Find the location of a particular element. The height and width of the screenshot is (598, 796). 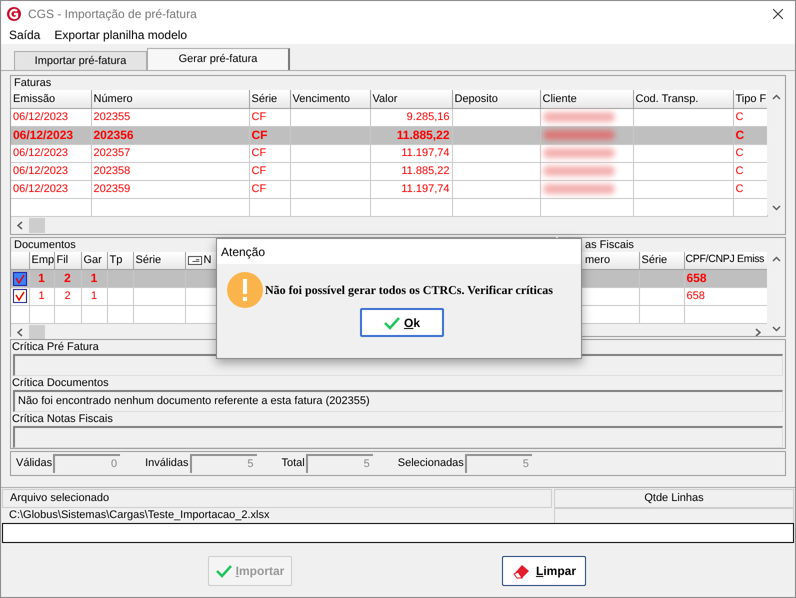

panel-title: Faturas is located at coordinates (32, 83).